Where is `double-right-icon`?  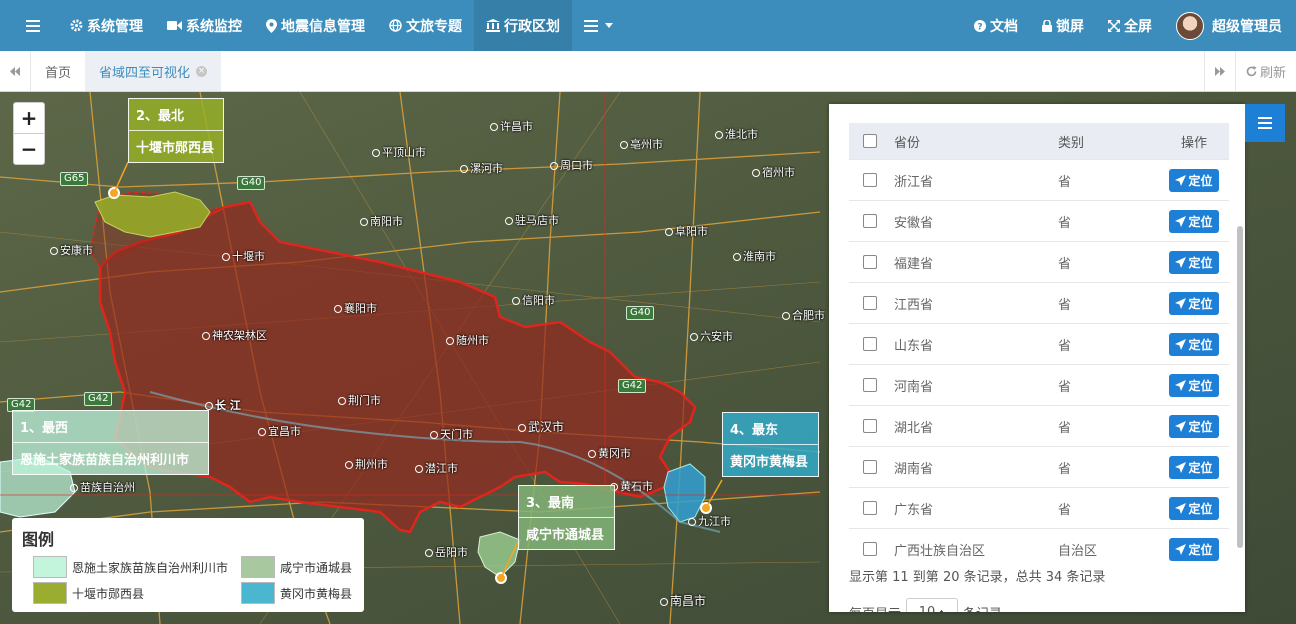
double-right-icon is located at coordinates (1219, 71).